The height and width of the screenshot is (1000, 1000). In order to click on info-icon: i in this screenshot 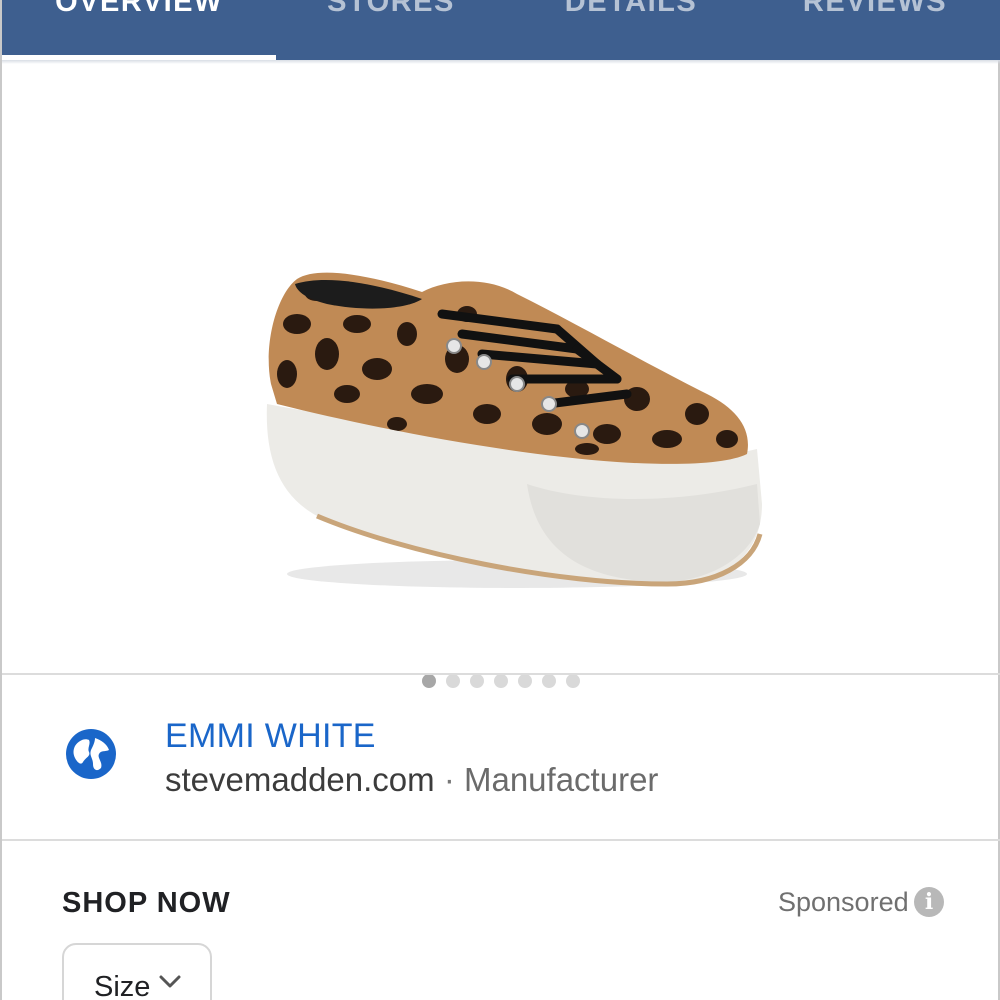, I will do `click(929, 902)`.